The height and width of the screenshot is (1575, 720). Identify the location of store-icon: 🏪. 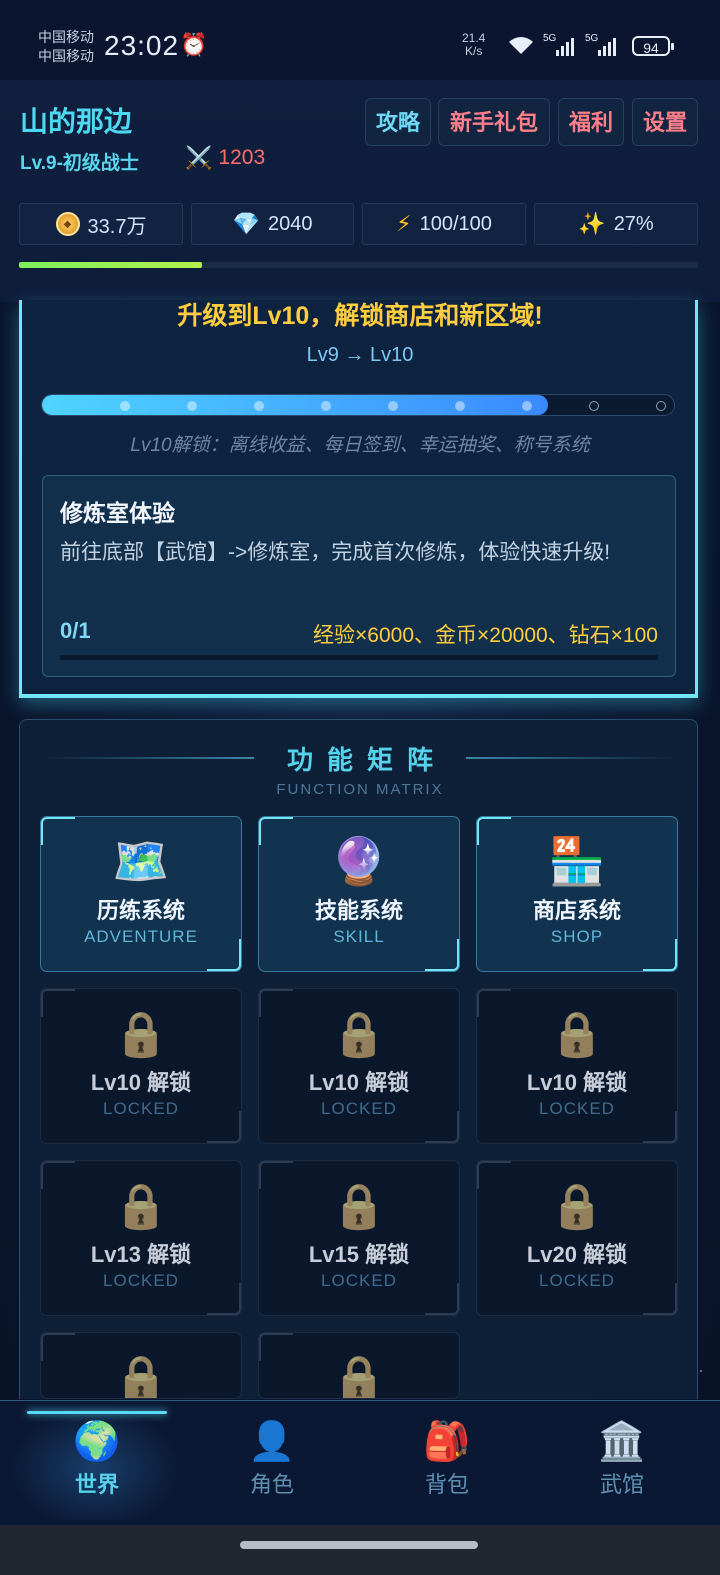
(577, 861).